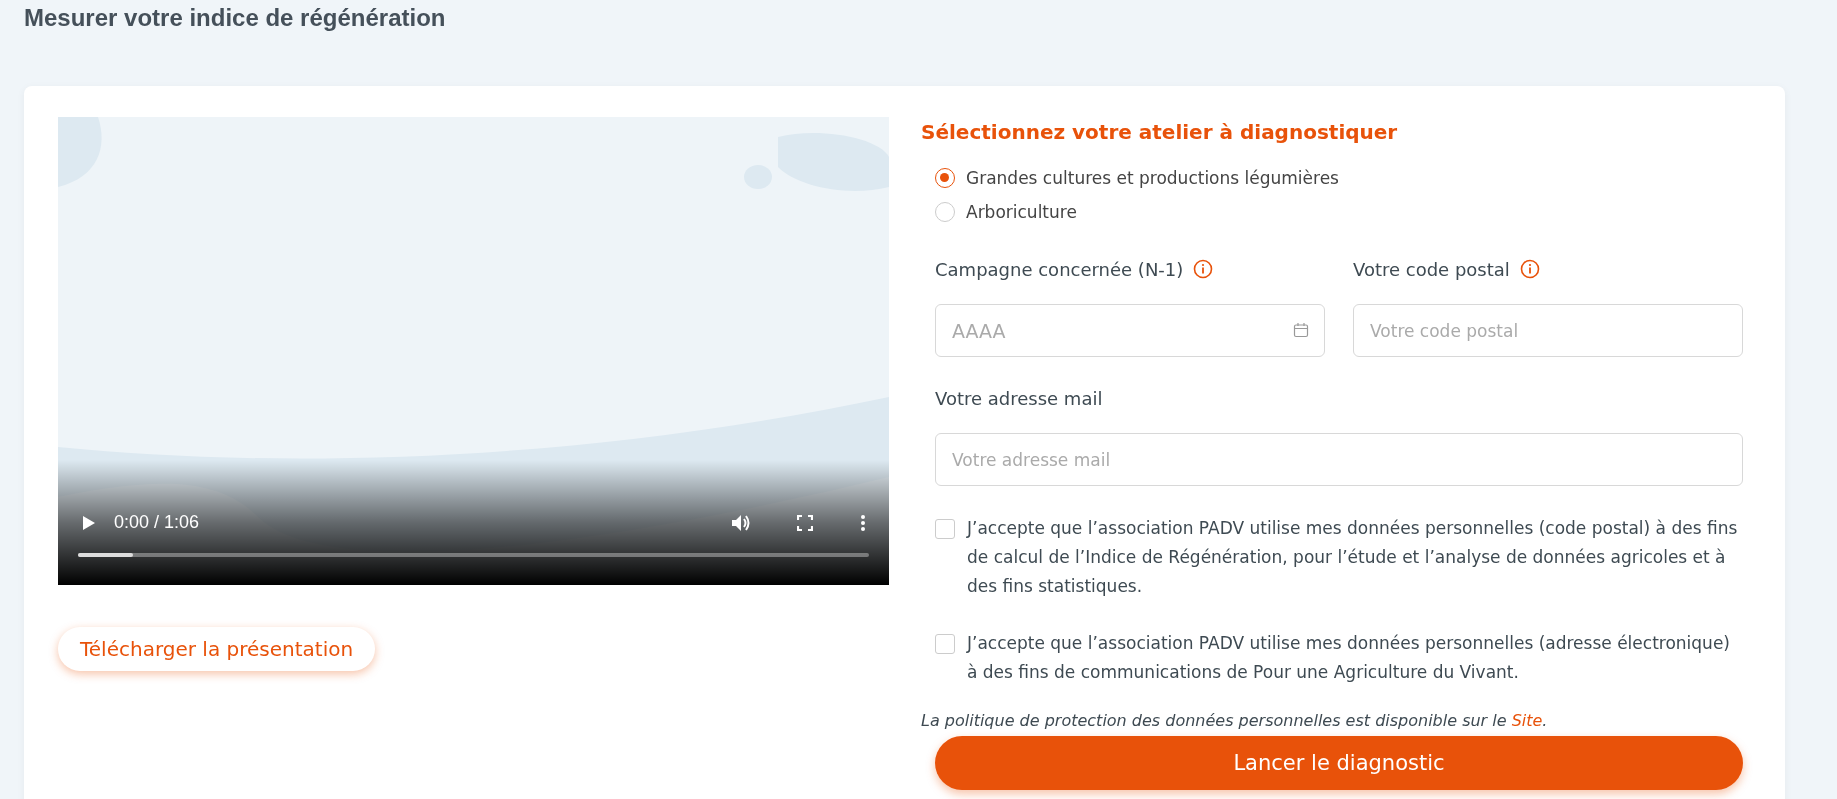 This screenshot has width=1837, height=799. I want to click on submit-button: Lancer le diagnostic, so click(1339, 763).